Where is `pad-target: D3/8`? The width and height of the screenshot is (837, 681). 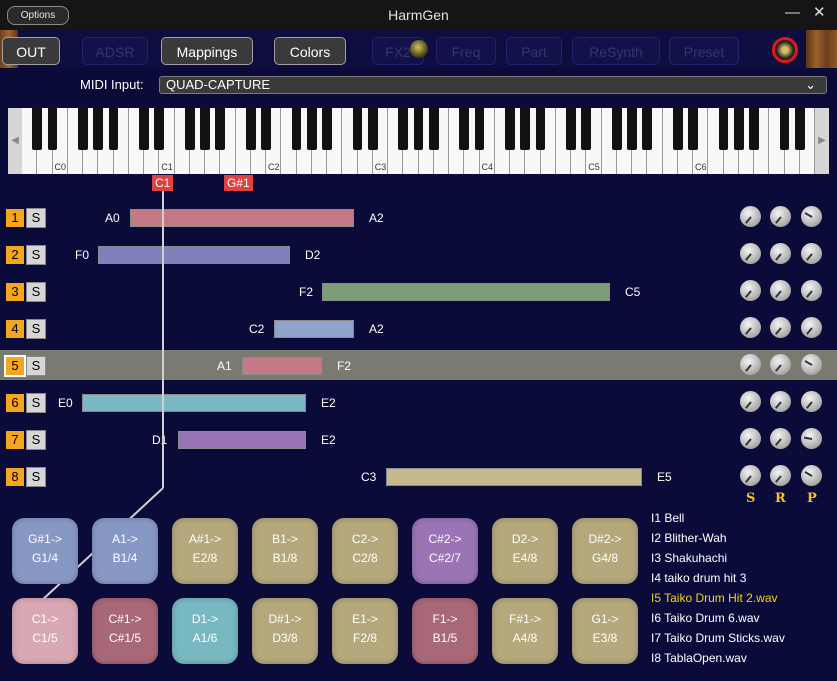
pad-target: D3/8 is located at coordinates (285, 638).